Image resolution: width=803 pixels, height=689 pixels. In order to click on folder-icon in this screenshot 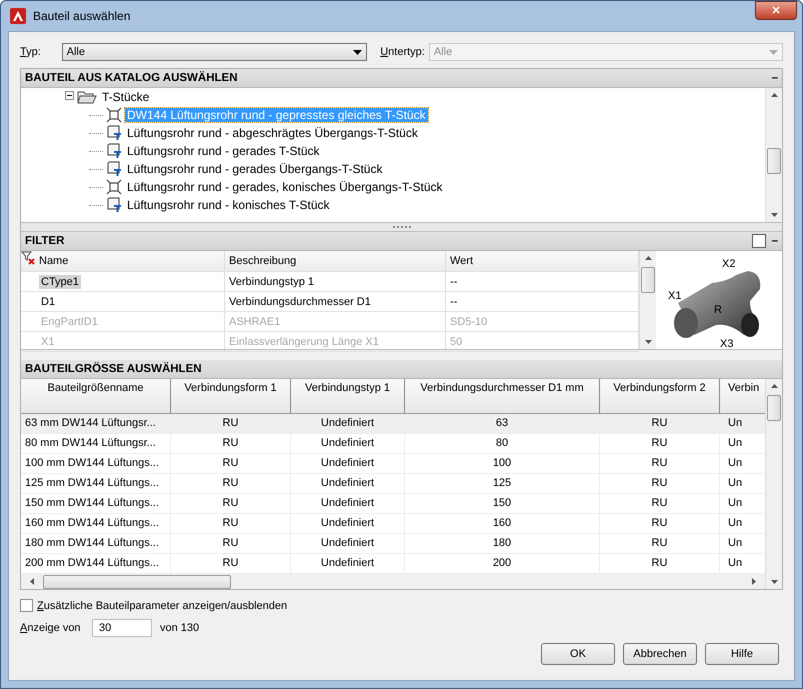, I will do `click(87, 97)`.